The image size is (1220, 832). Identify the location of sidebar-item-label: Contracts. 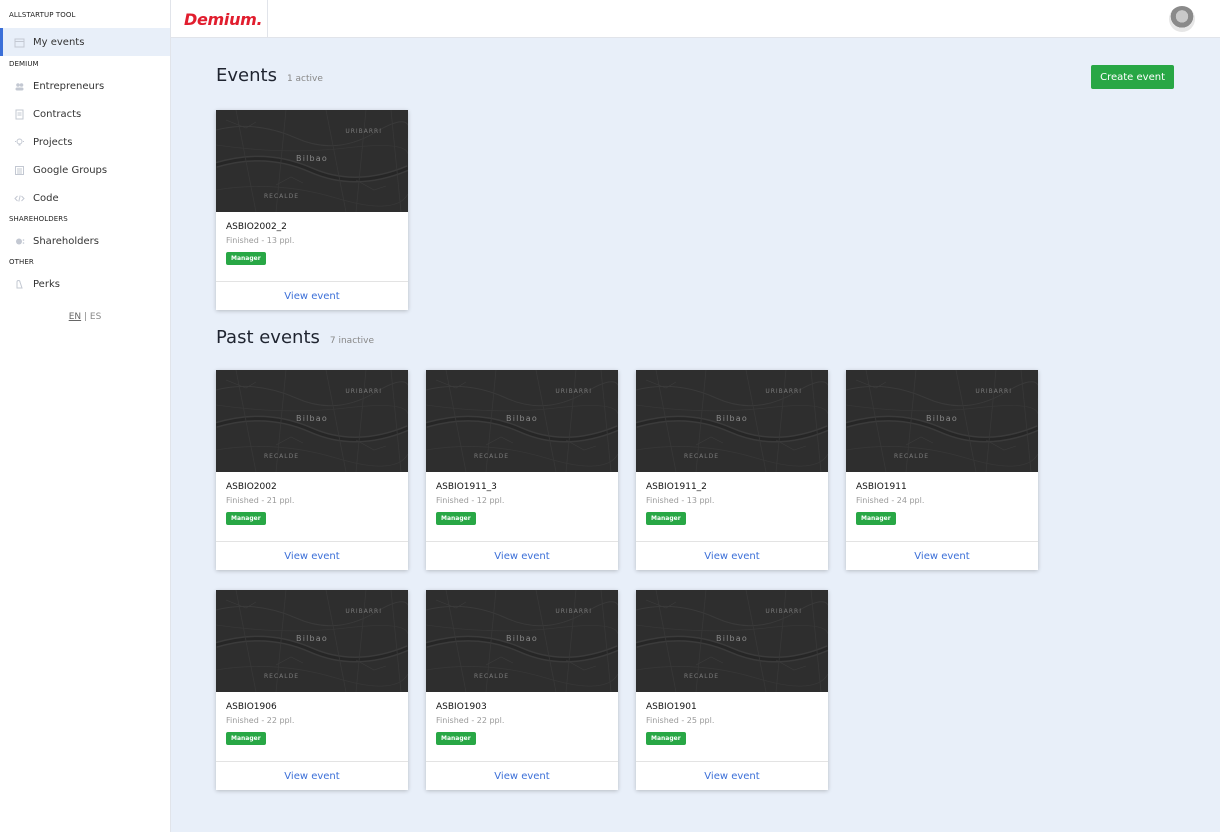
(57, 114).